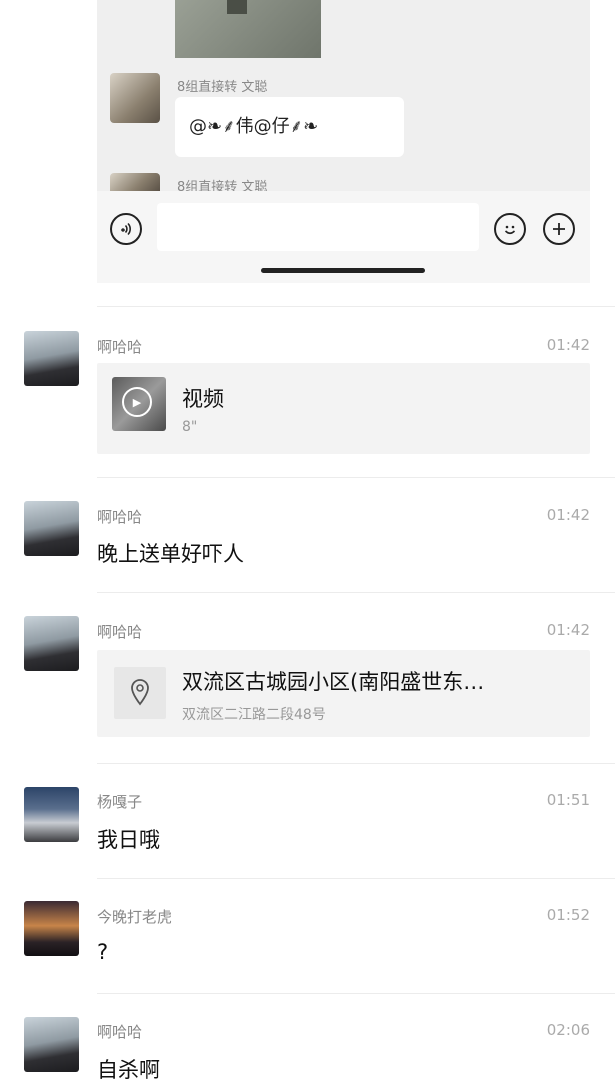  I want to click on location-pin-icon, so click(140, 692).